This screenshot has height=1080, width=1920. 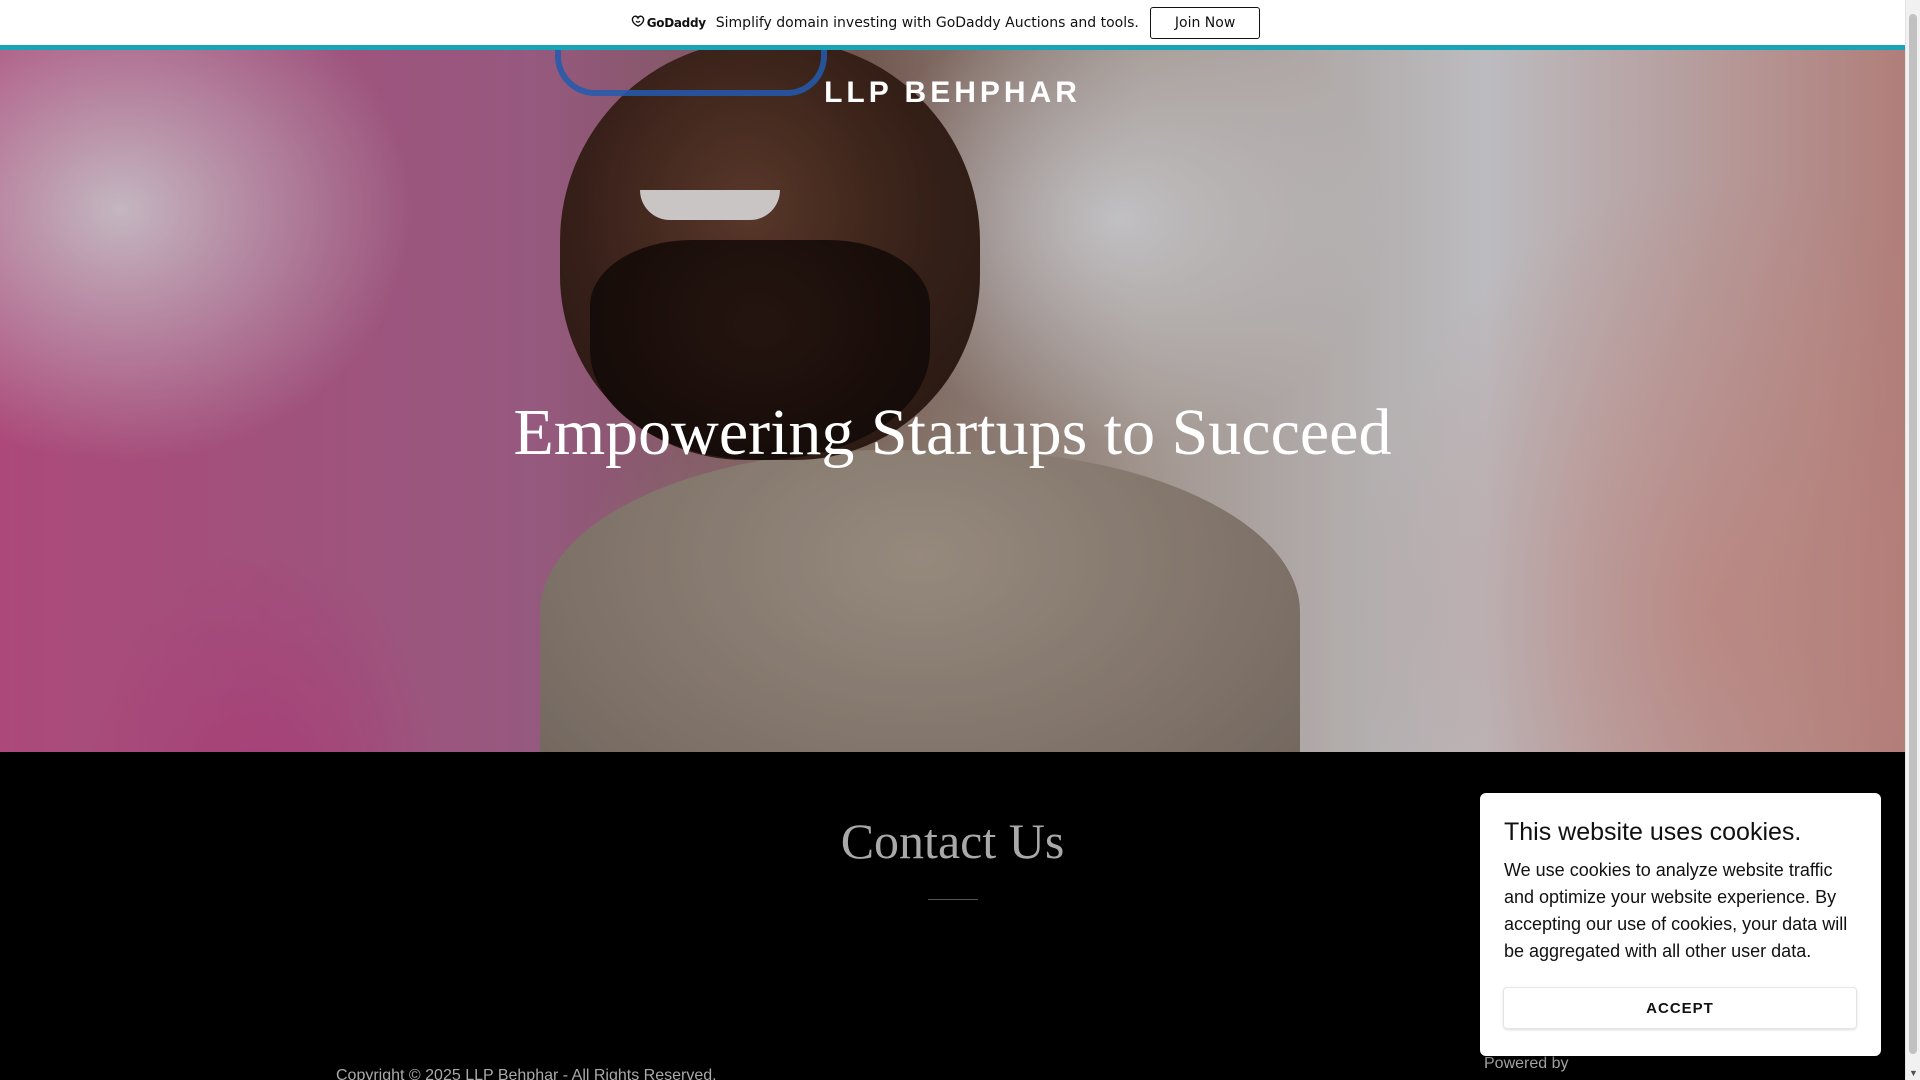 I want to click on godaddy-logo-text: GoDaddy, so click(x=676, y=22).